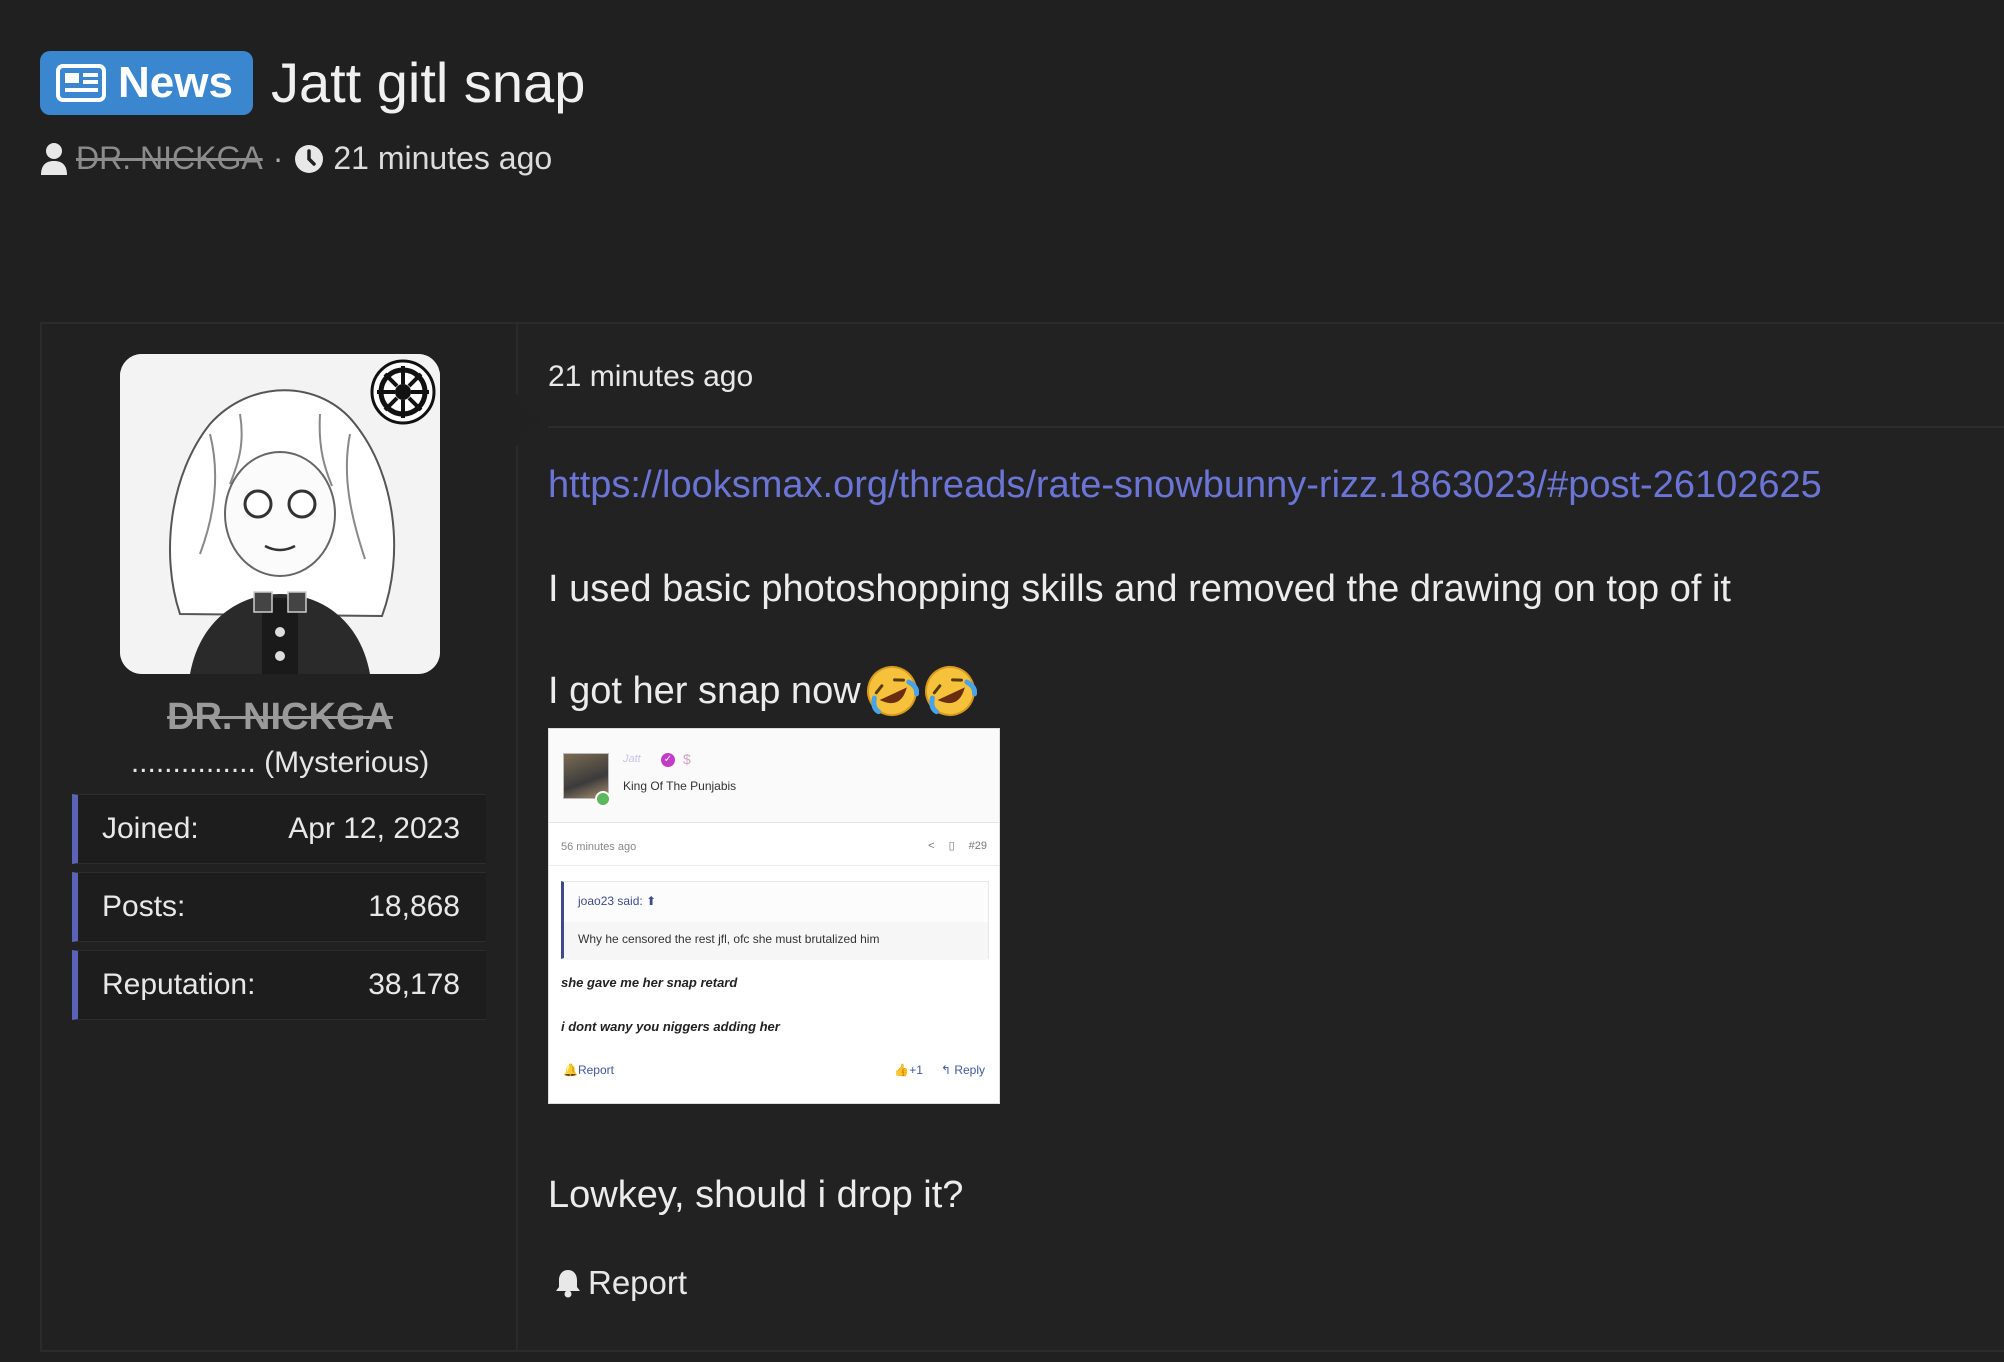  I want to click on stat-value: Apr 12, 2023, so click(374, 828).